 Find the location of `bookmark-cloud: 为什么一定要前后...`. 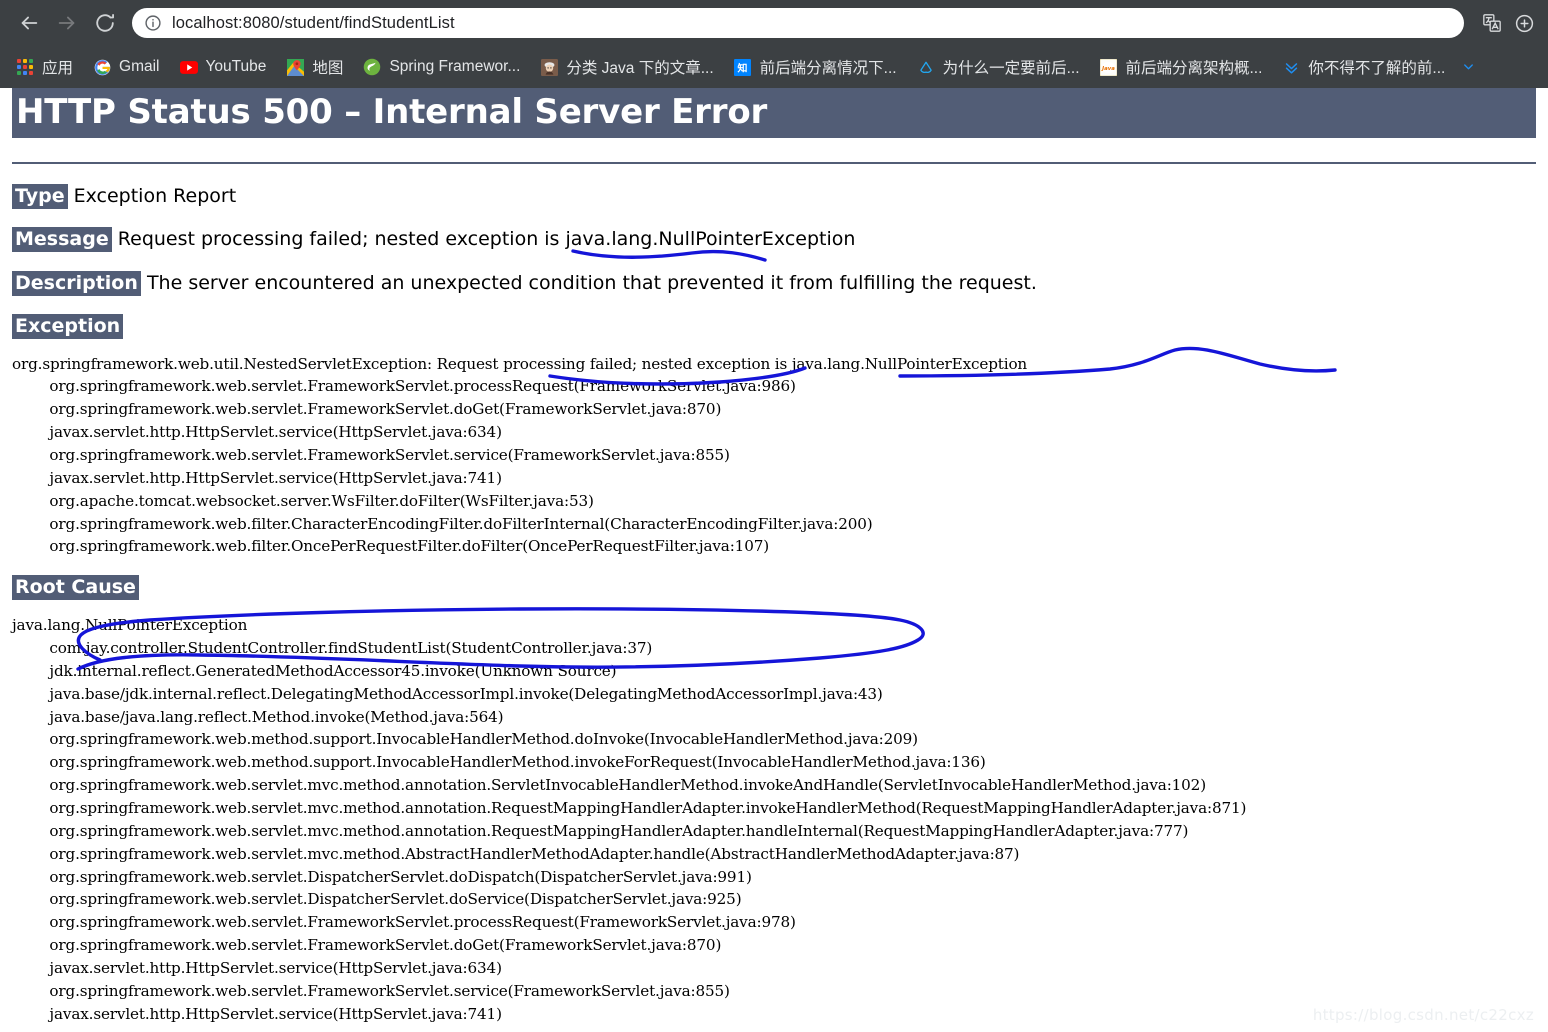

bookmark-cloud: 为什么一定要前后... is located at coordinates (998, 67).